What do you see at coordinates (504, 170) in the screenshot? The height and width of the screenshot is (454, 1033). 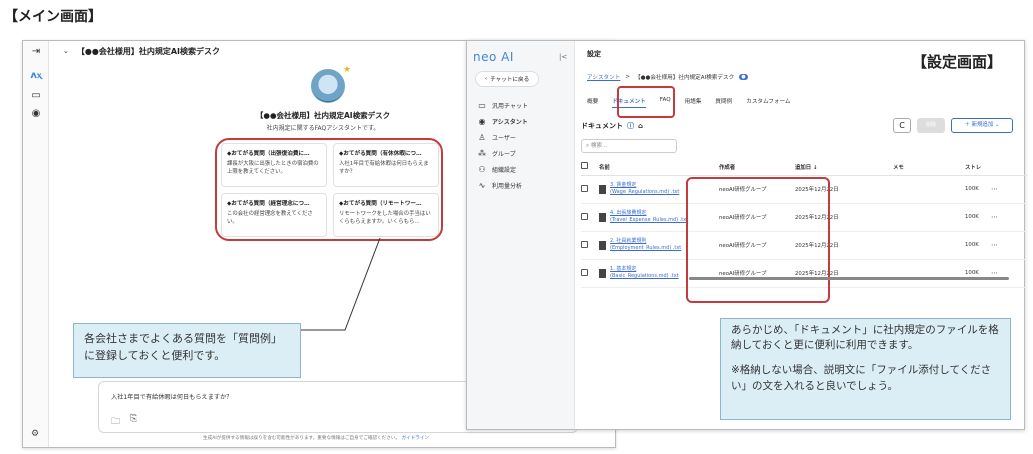 I see `nav-label: 組織設定` at bounding box center [504, 170].